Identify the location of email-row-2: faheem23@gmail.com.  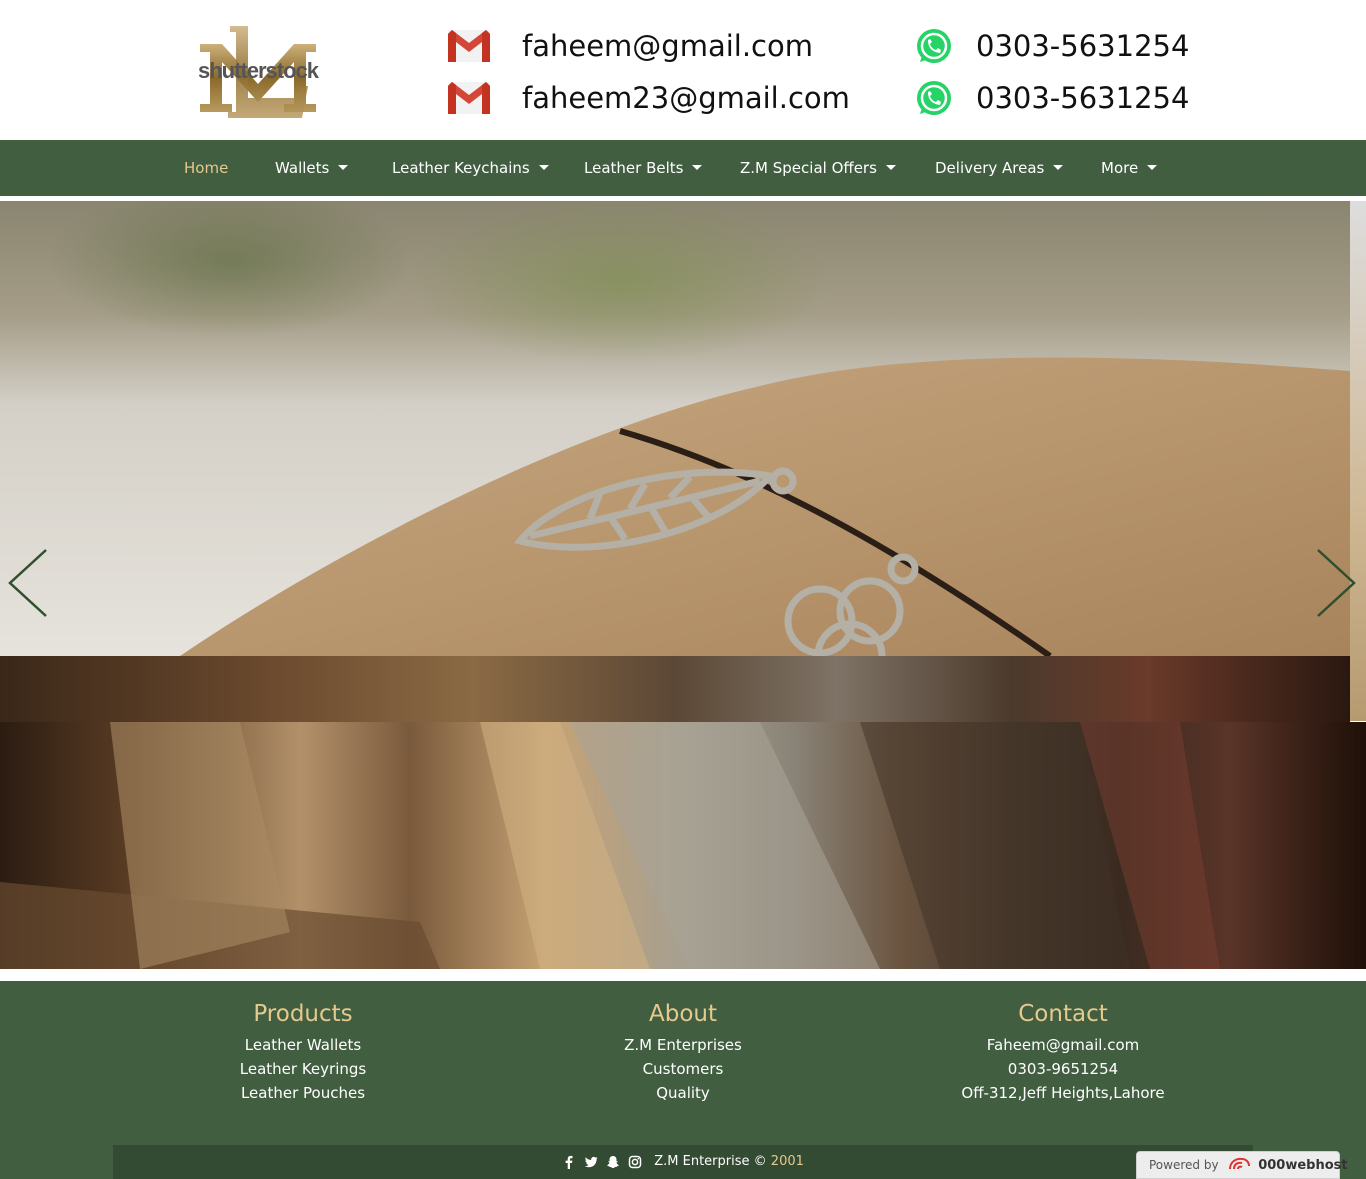
(648, 98).